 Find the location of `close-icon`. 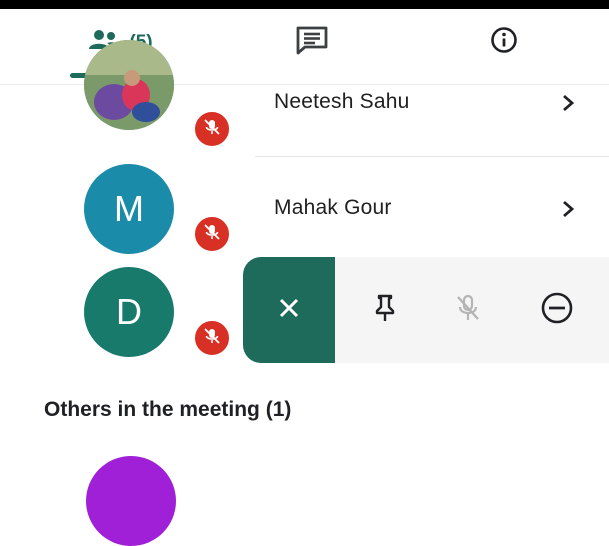

close-icon is located at coordinates (289, 310).